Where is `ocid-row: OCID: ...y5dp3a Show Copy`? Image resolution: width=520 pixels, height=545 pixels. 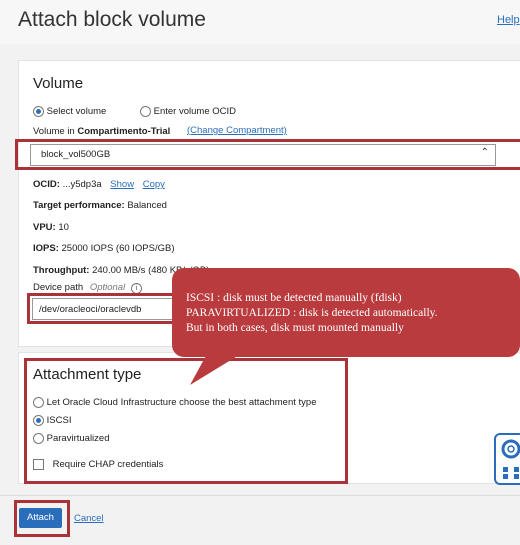 ocid-row: OCID: ...y5dp3a Show Copy is located at coordinates (99, 184).